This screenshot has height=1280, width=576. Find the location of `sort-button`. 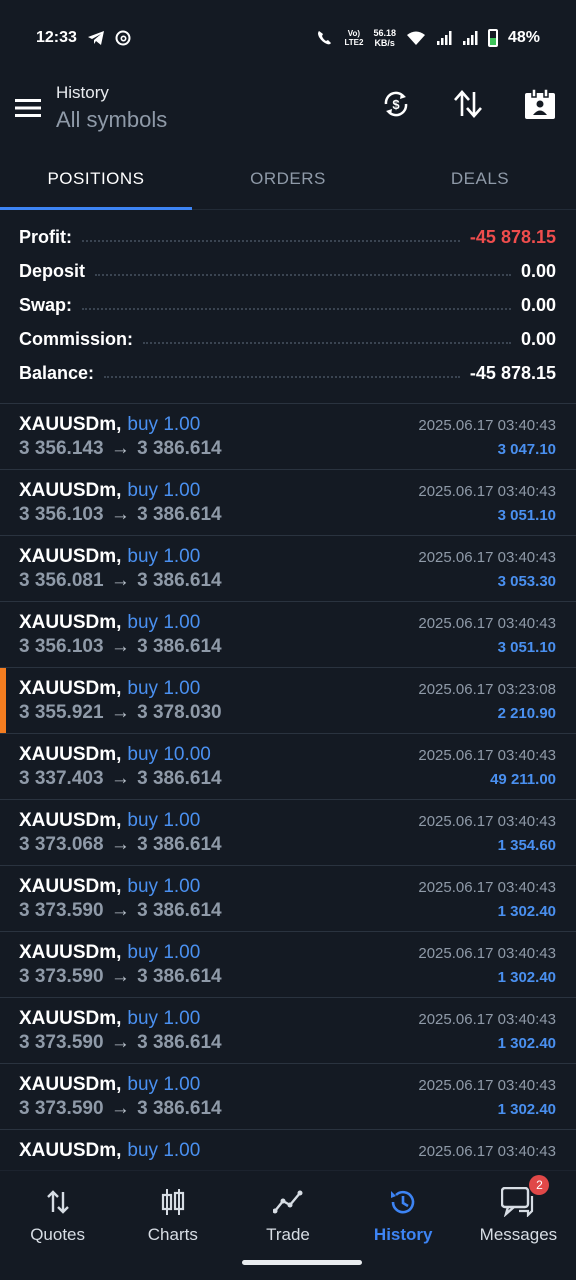

sort-button is located at coordinates (468, 104).